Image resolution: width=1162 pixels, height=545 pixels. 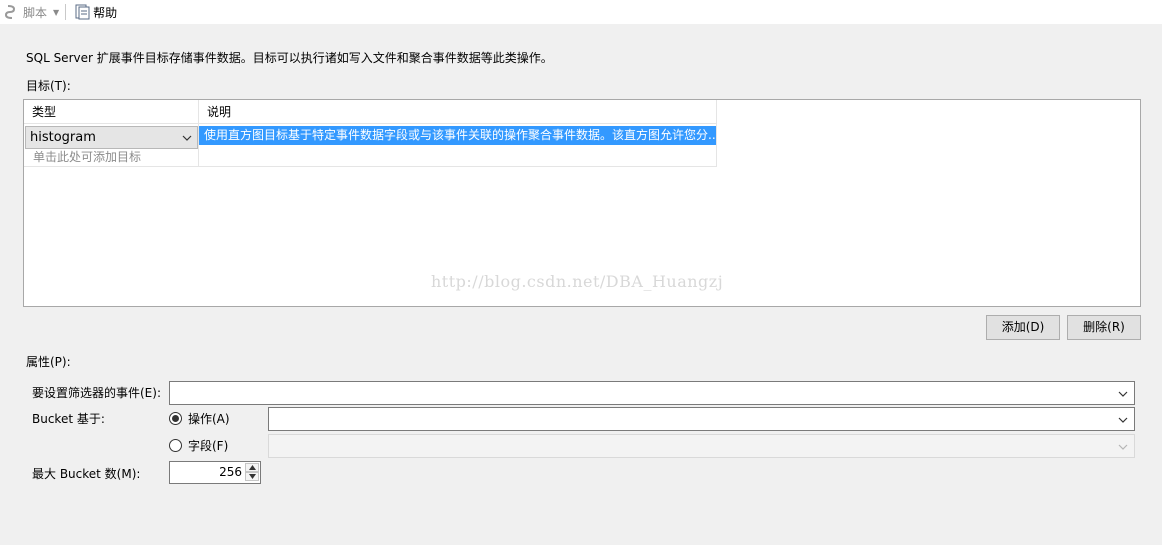 What do you see at coordinates (215, 472) in the screenshot?
I see `max-bucket-stepper: 256` at bounding box center [215, 472].